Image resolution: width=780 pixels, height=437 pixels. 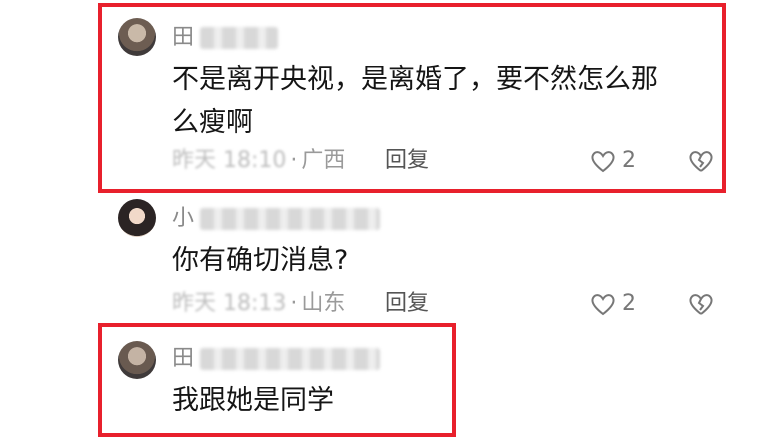 What do you see at coordinates (603, 305) in the screenshot?
I see `heart-outline-icon` at bounding box center [603, 305].